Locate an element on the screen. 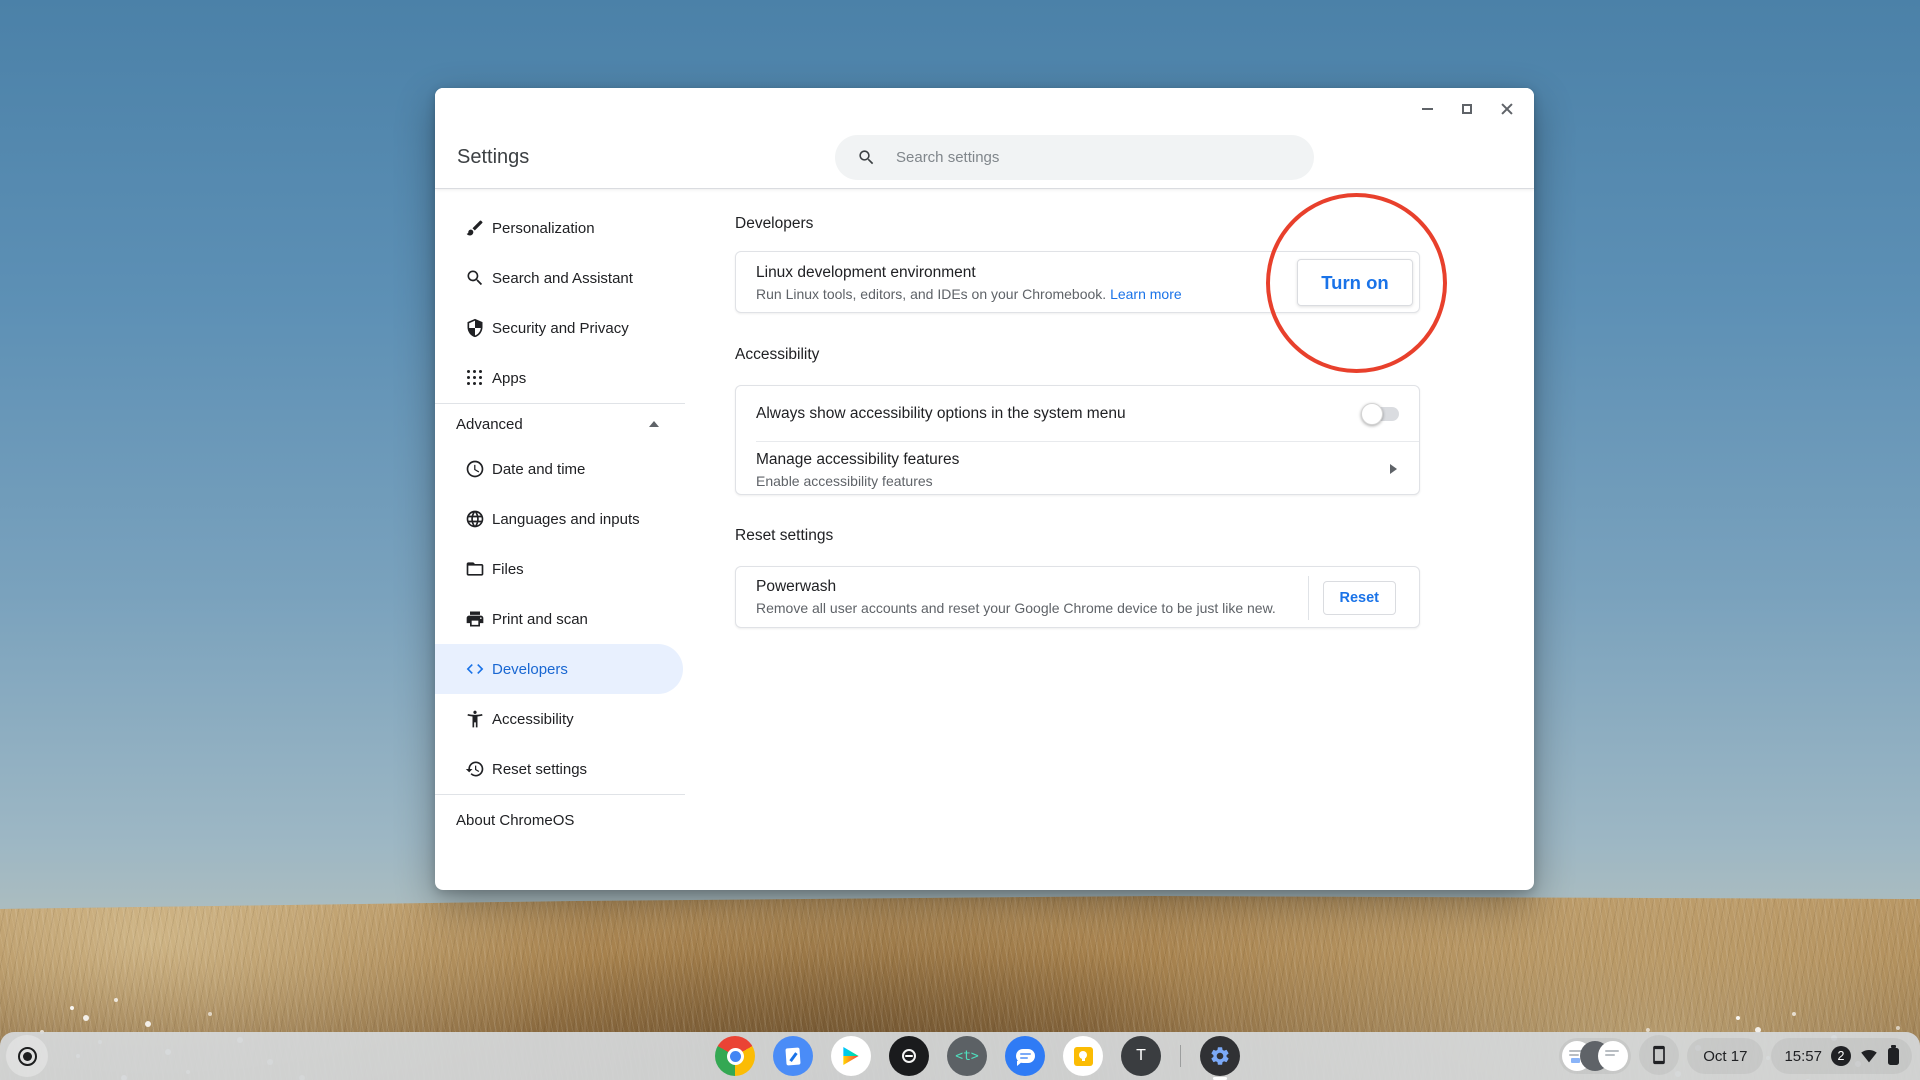 The image size is (1920, 1080). sidebar-item-print-scan: Print and scan is located at coordinates (560, 619).